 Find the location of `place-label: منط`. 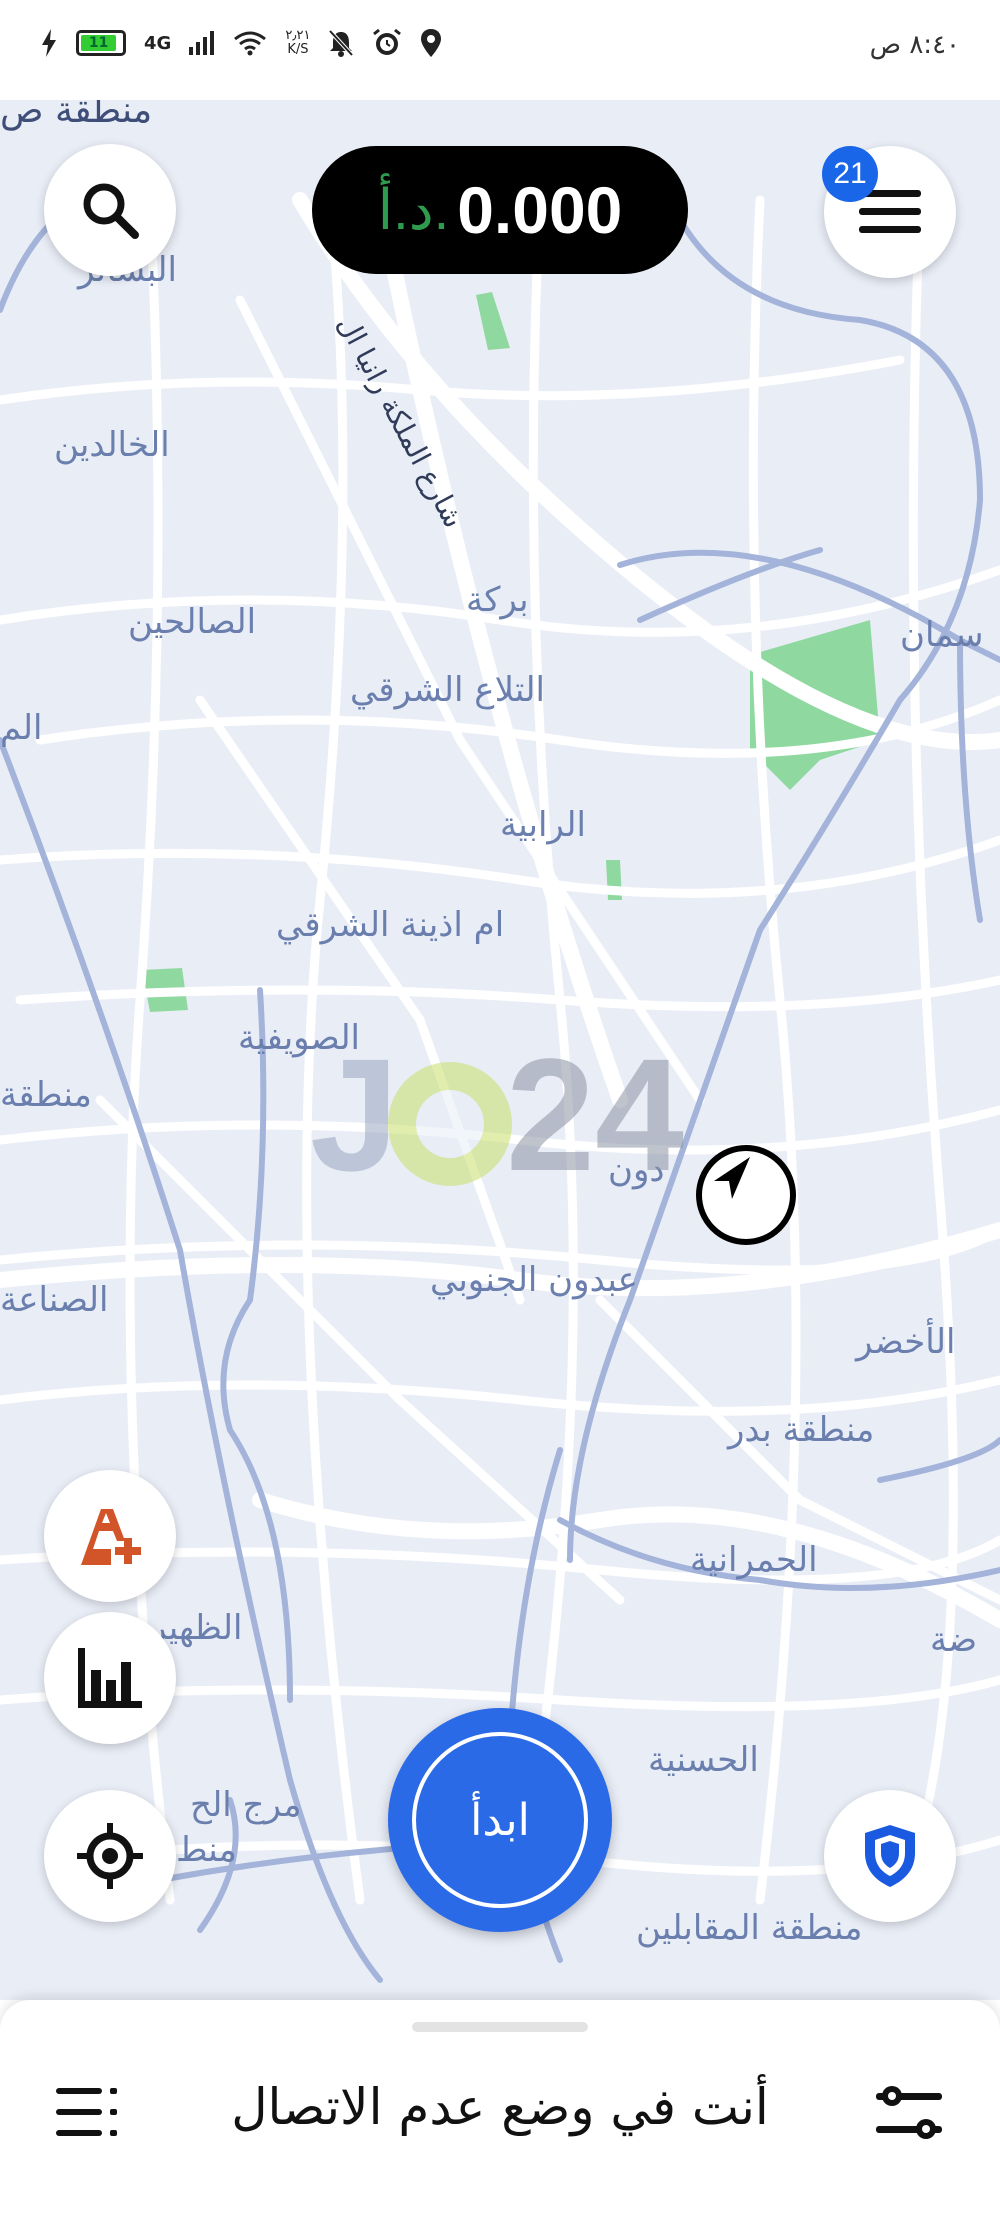

place-label: منط is located at coordinates (206, 1850).